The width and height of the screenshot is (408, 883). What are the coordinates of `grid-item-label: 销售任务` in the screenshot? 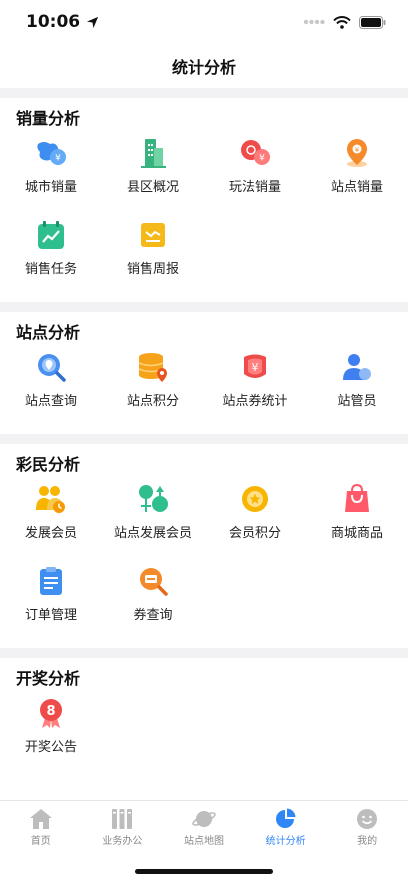 It's located at (50, 269).